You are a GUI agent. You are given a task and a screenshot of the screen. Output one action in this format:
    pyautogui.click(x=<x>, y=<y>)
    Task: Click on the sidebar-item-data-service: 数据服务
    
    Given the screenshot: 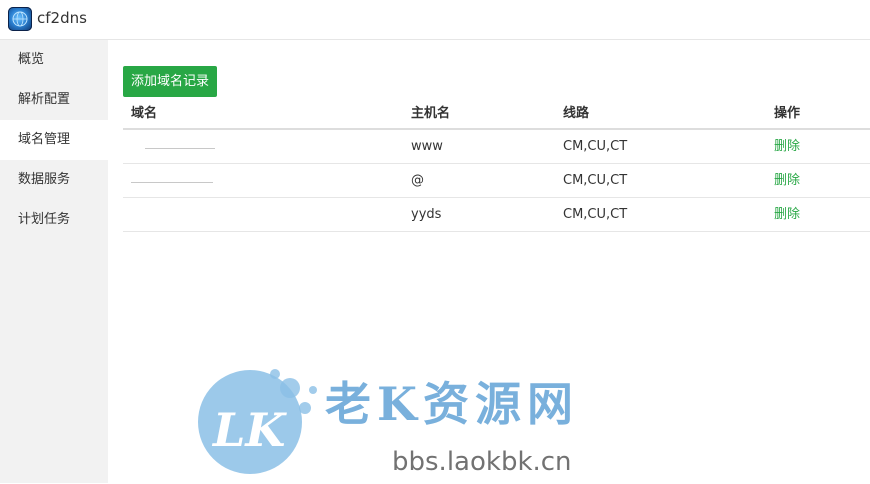 What is the action you would take?
    pyautogui.click(x=54, y=180)
    